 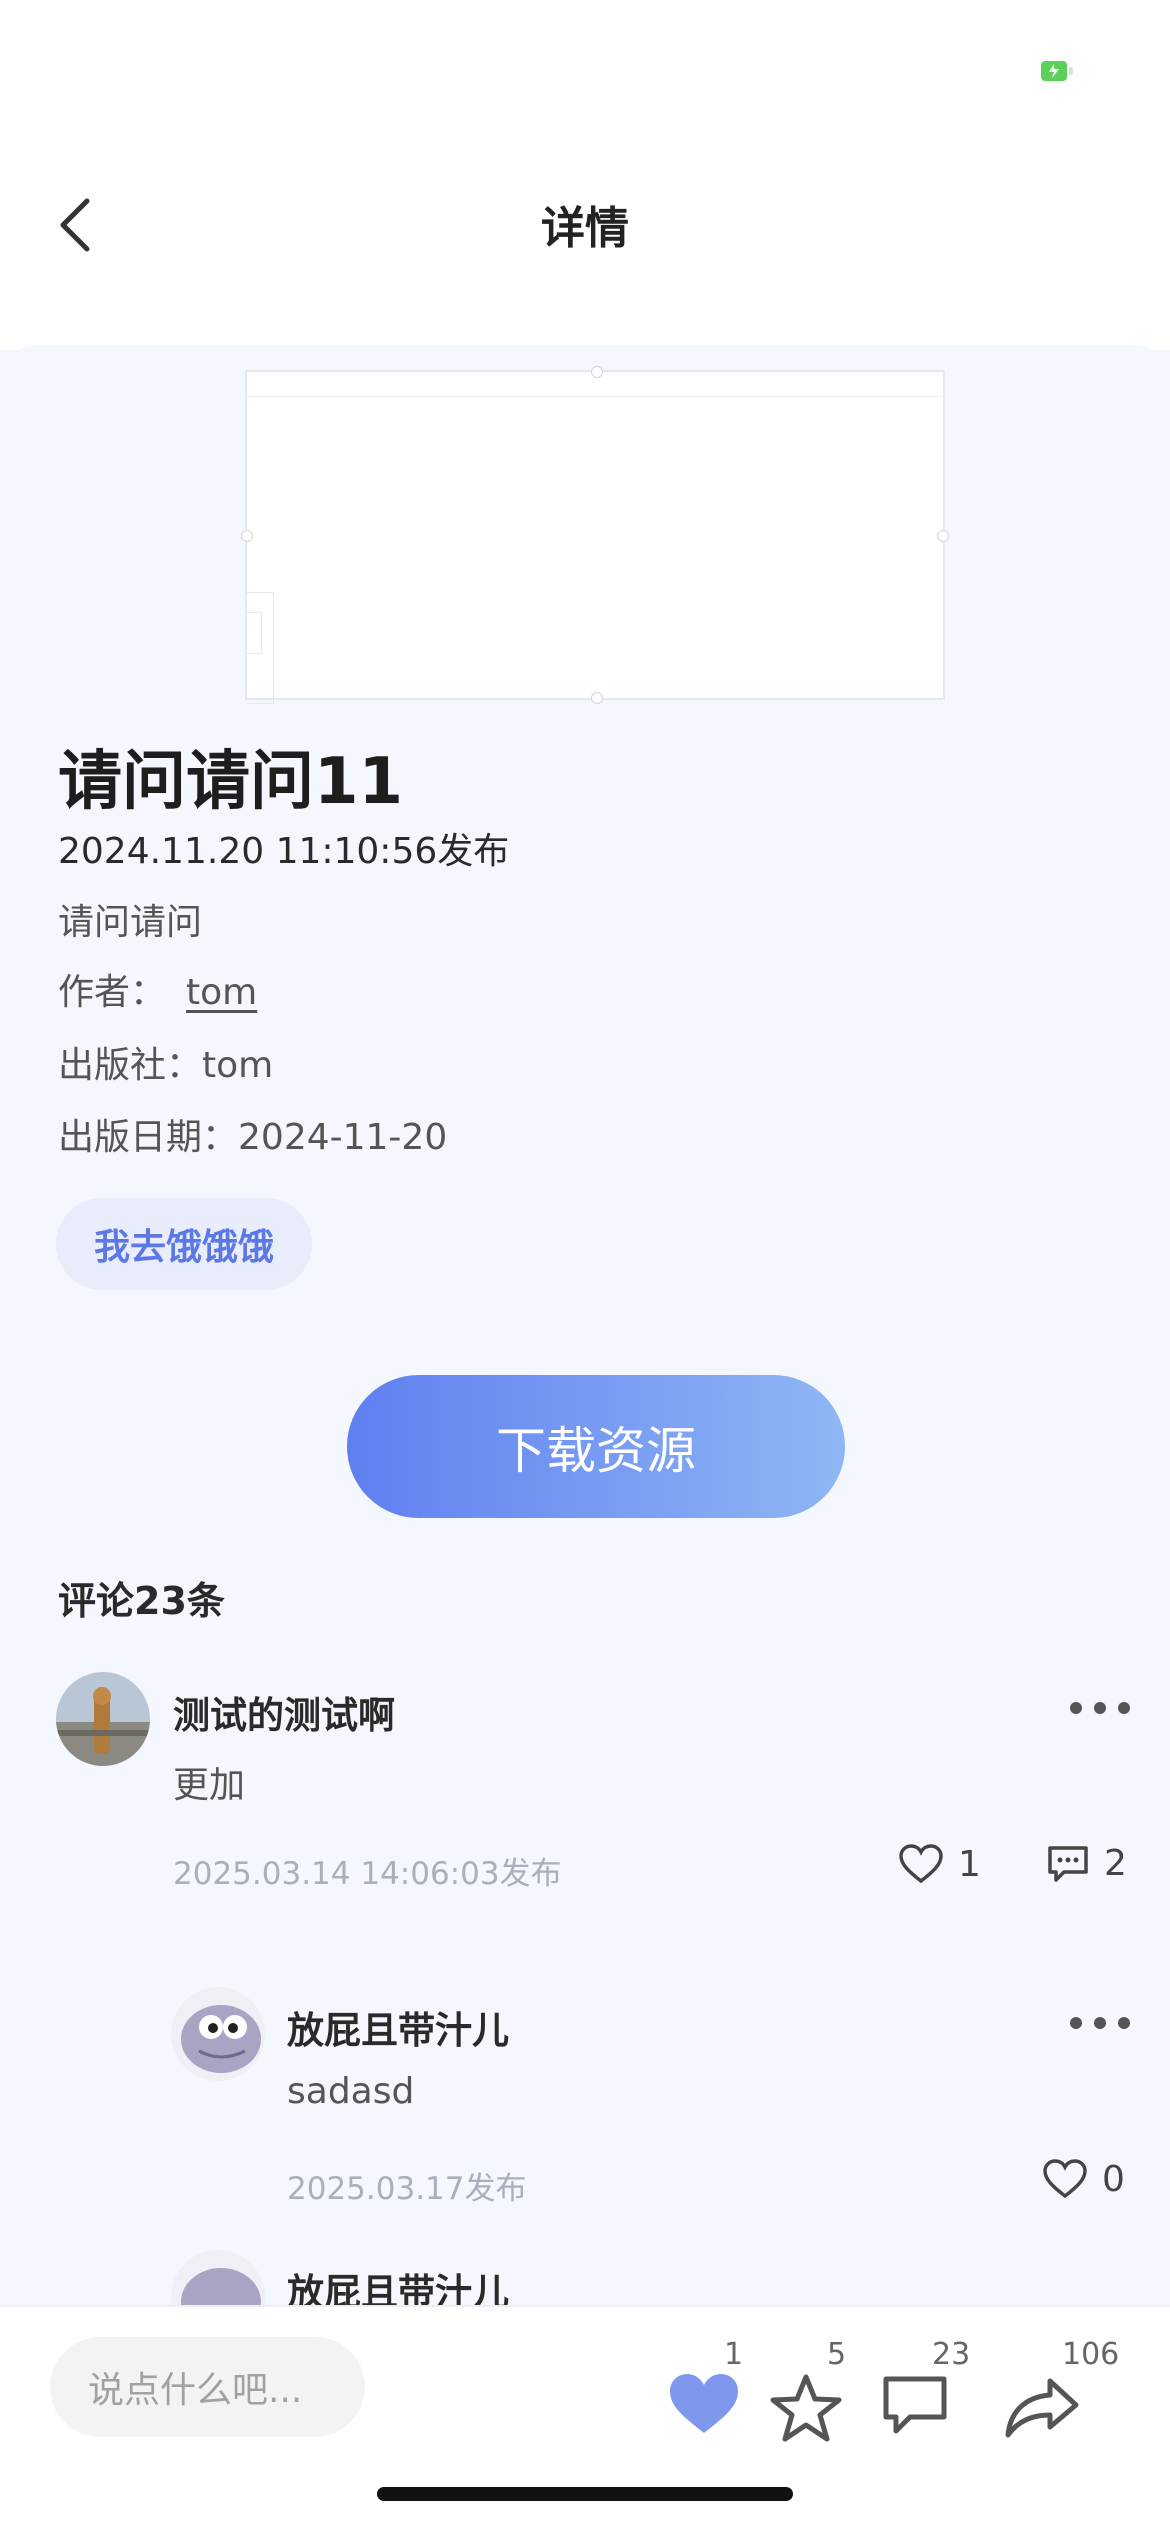 I want to click on author-row: 作者： tom, so click(x=157, y=989).